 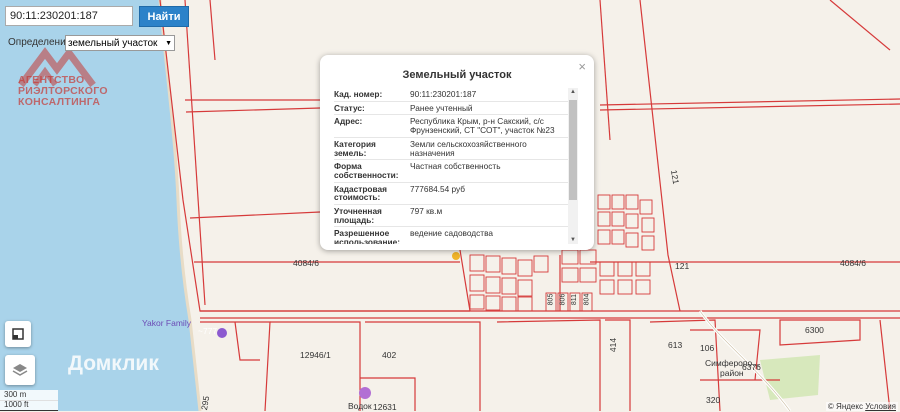 What do you see at coordinates (443, 94) in the screenshot?
I see `row-value: 90:11:230201:187` at bounding box center [443, 94].